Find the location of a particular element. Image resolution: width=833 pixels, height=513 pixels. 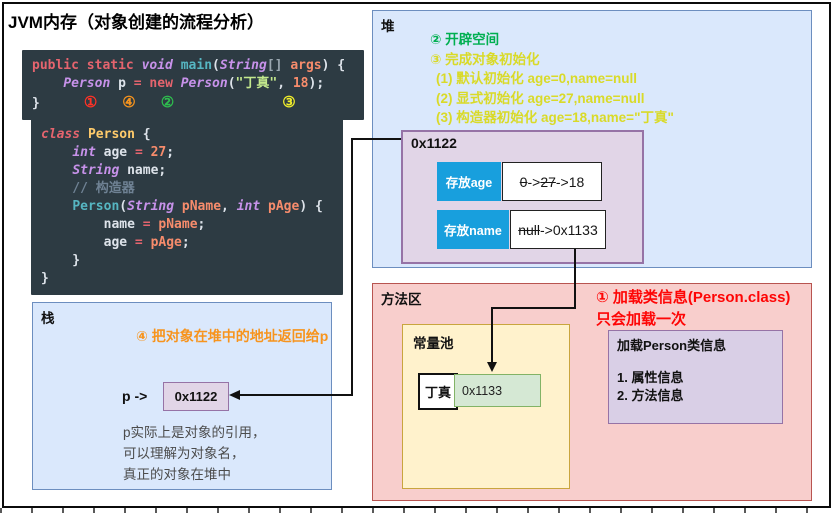

name-old-value-null: null is located at coordinates (529, 229).